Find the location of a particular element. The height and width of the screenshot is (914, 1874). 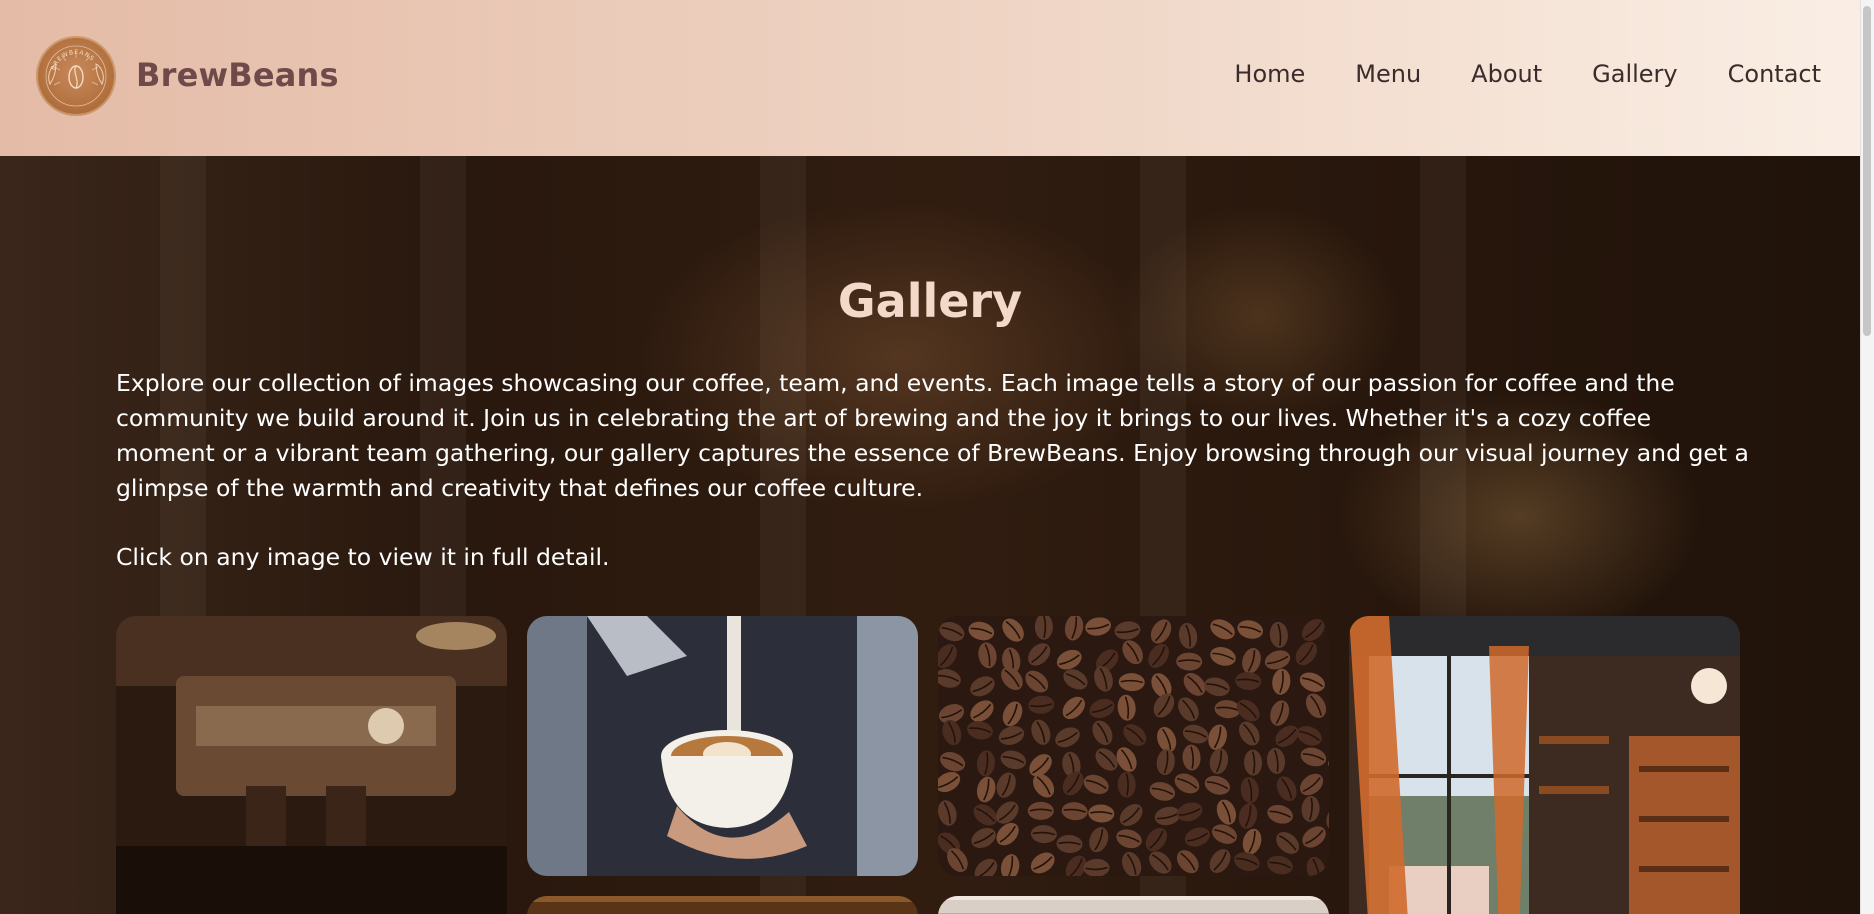

nav-menu: Menu is located at coordinates (1388, 74).